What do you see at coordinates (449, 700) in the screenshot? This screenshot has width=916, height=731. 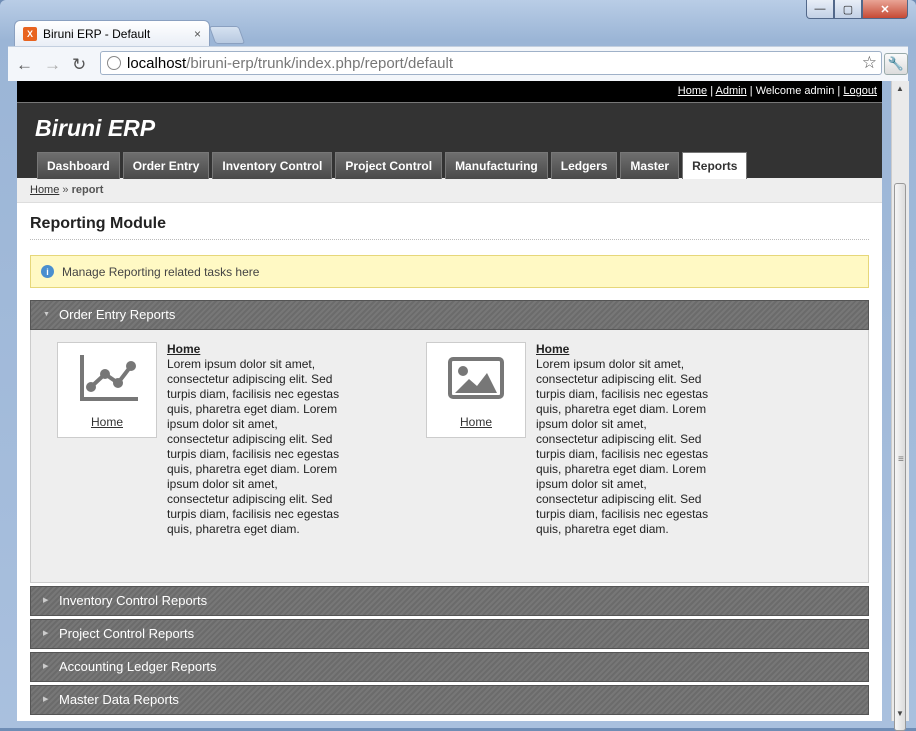 I see `section-master-header: ▶ Master Data Reports` at bounding box center [449, 700].